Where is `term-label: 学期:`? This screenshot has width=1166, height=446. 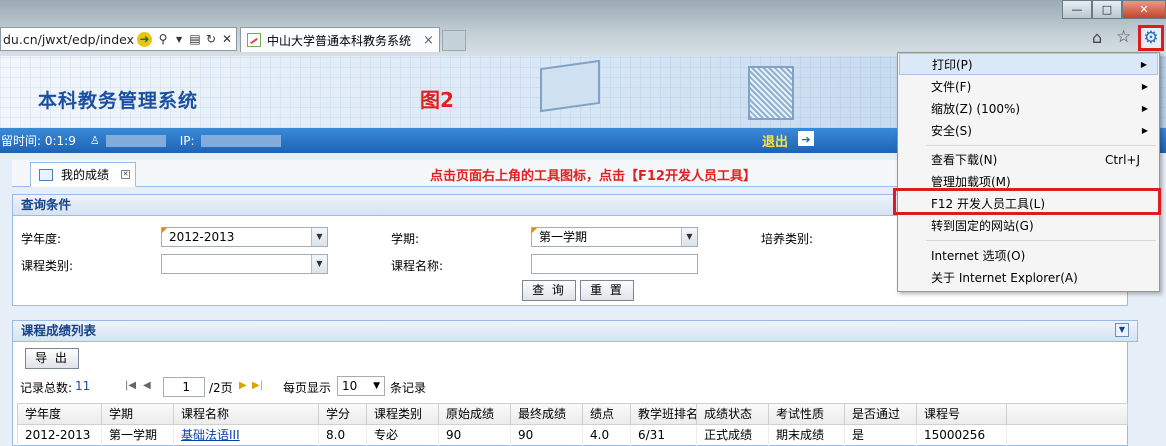
term-label: 学期: is located at coordinates (405, 239).